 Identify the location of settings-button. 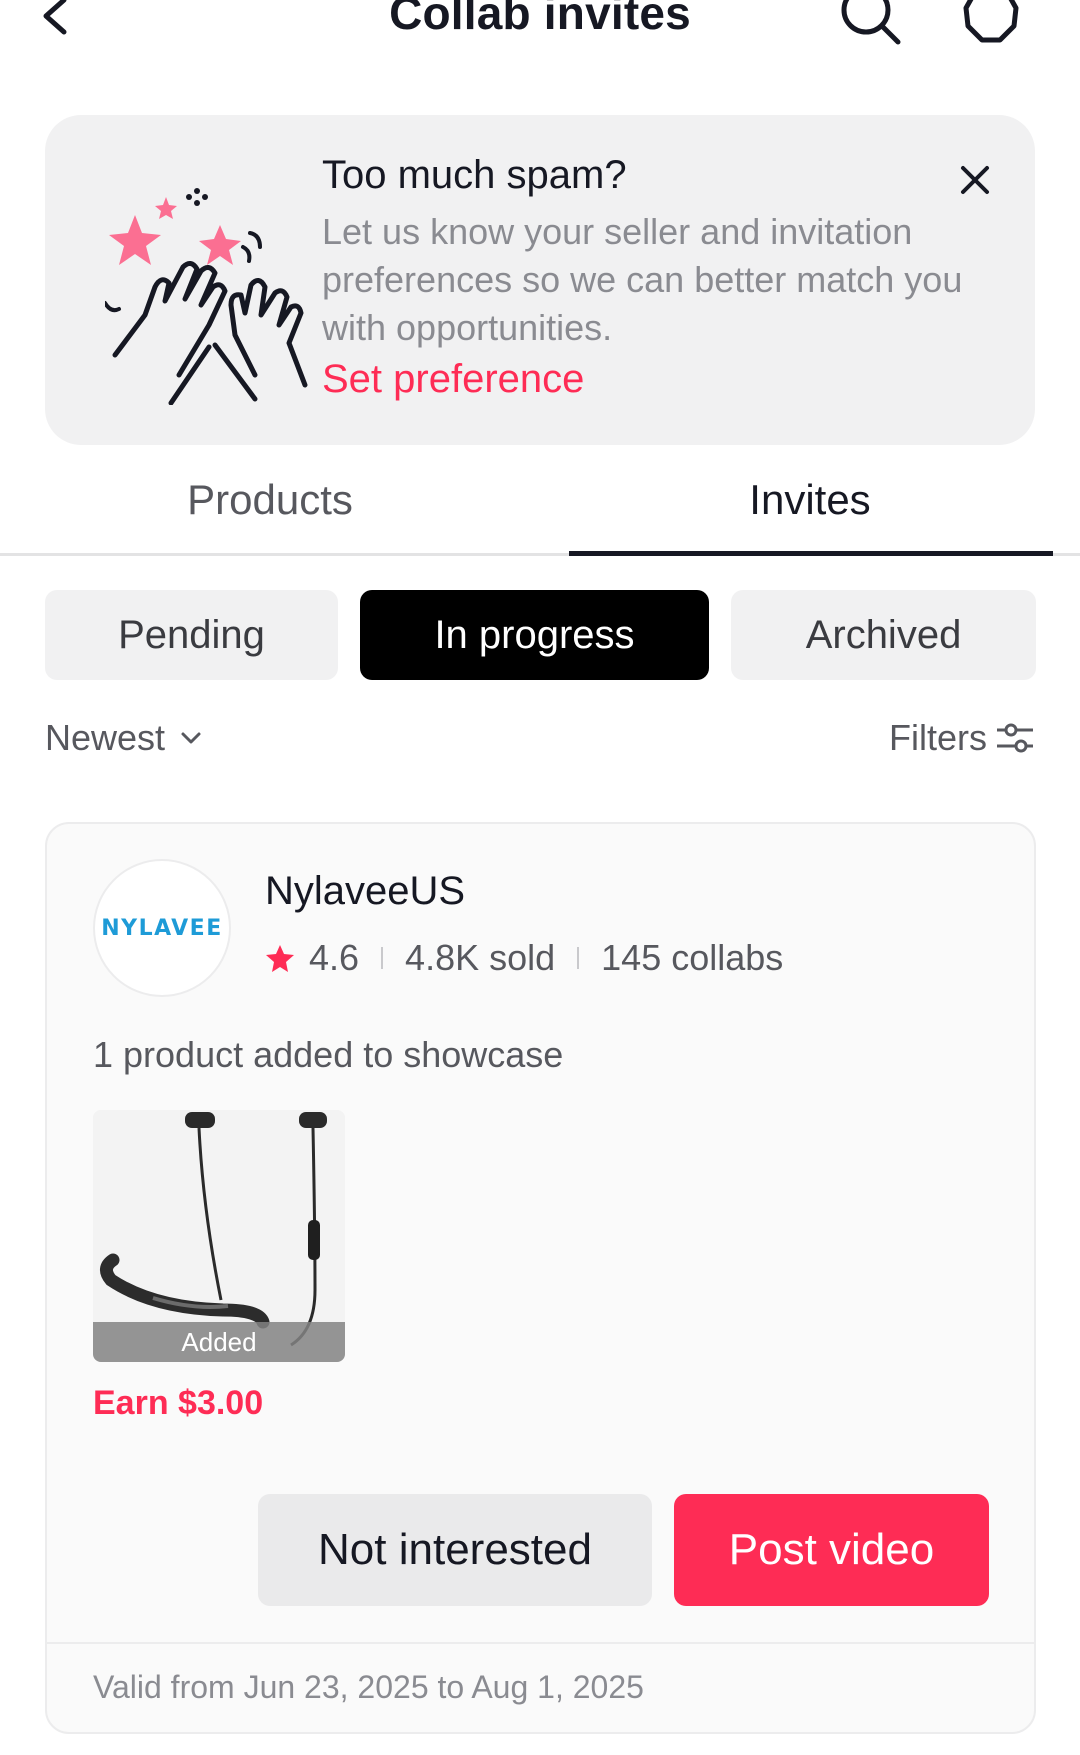
(991, 25).